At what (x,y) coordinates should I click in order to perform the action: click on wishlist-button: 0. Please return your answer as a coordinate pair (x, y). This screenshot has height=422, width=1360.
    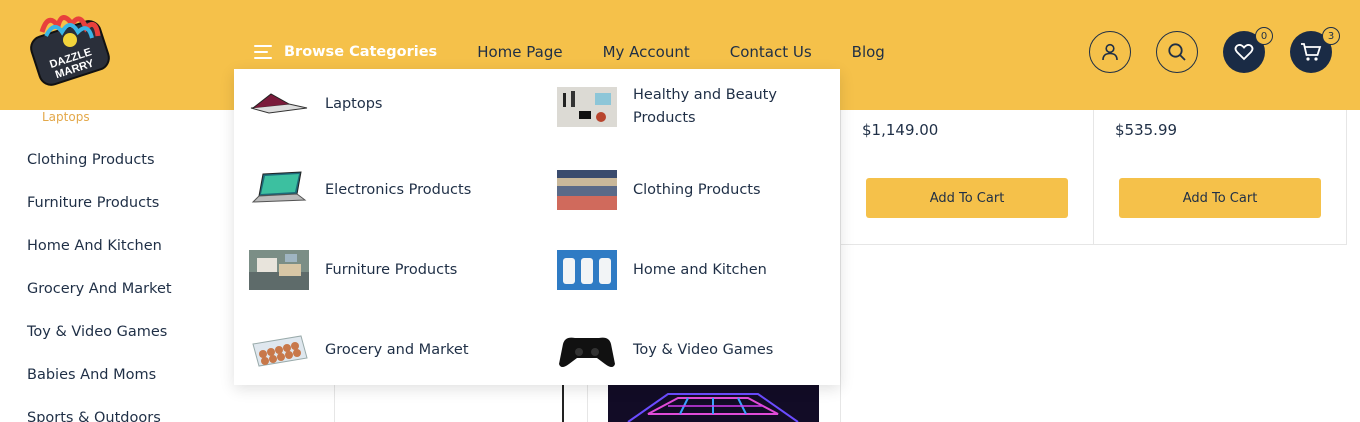
    Looking at the image, I should click on (1248, 50).